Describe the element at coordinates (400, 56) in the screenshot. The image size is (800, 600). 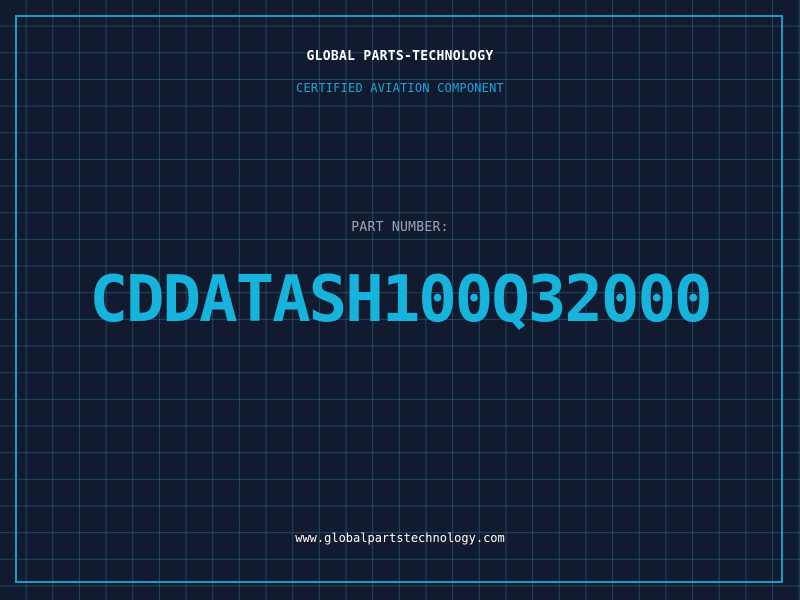
I see `company-name: GLOBAL PARTS-TECHNOLOGY` at that location.